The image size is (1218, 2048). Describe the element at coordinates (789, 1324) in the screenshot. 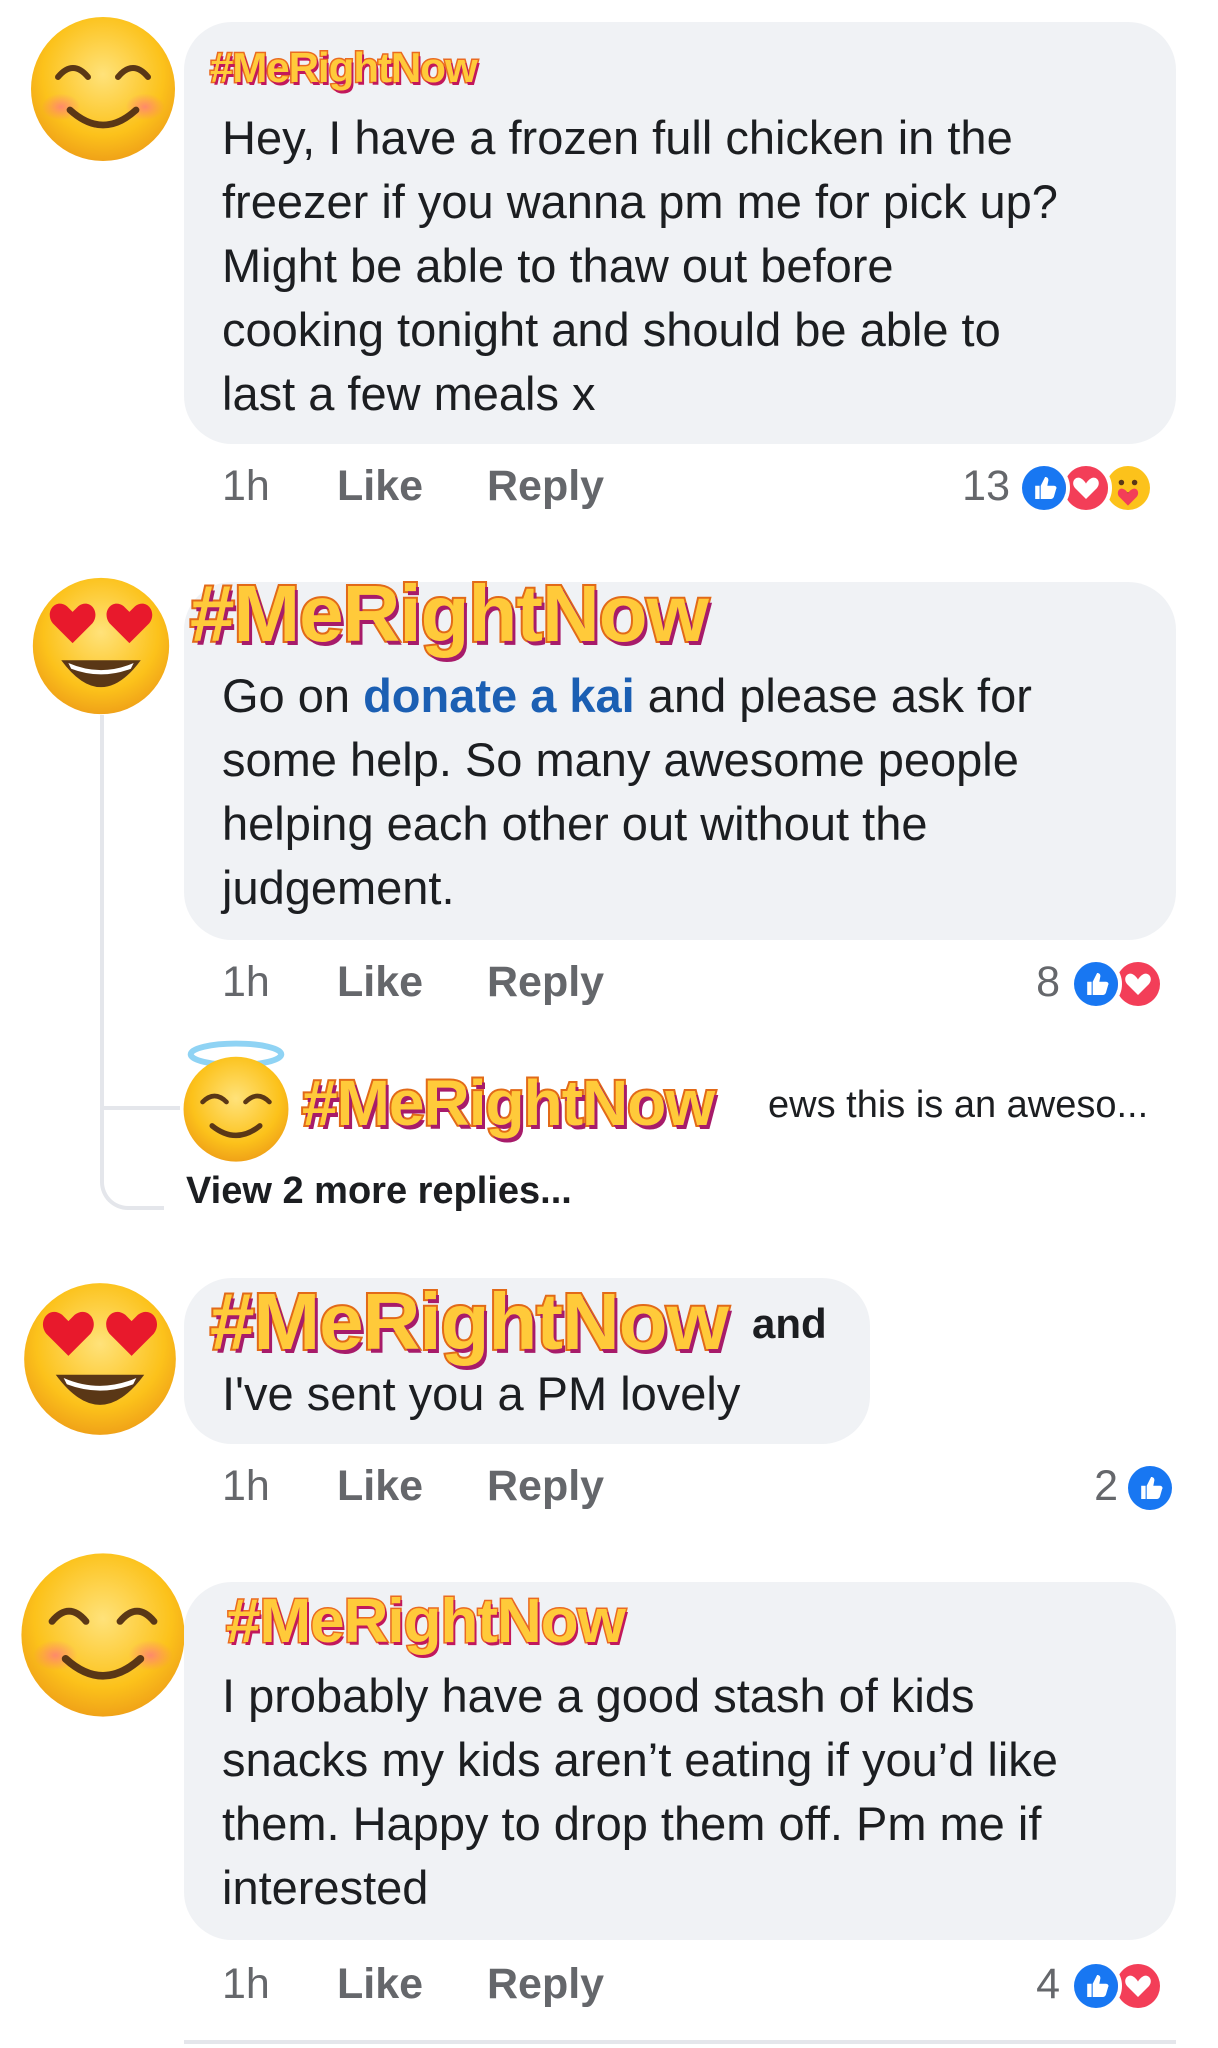

I see `commenter-name-suffix: and` at that location.